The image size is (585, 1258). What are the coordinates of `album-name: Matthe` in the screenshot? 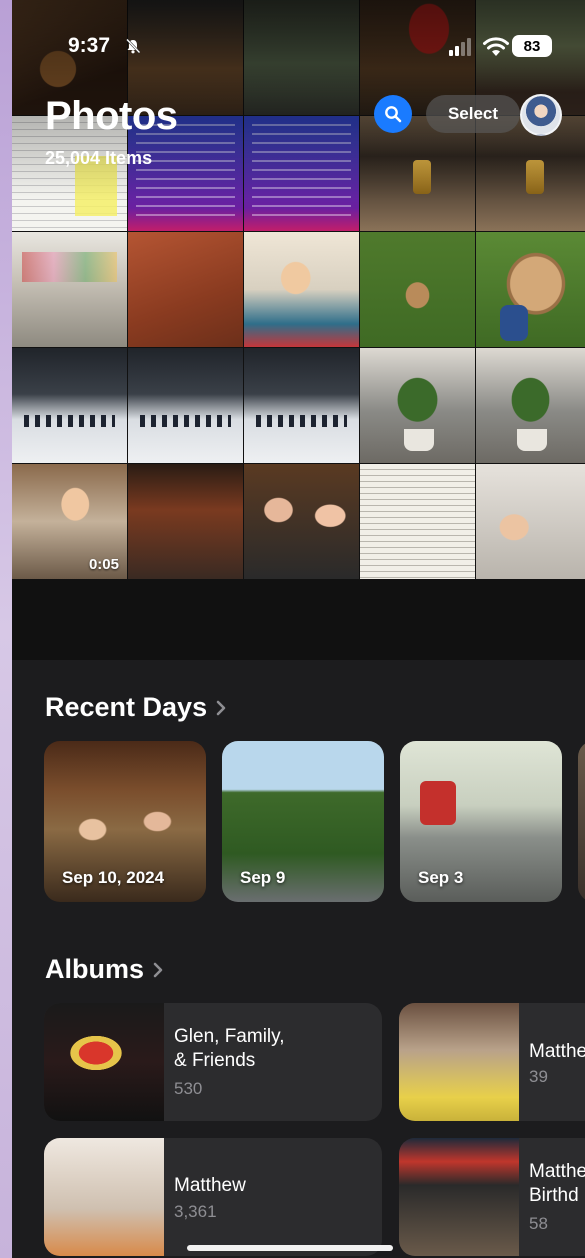 It's located at (557, 1051).